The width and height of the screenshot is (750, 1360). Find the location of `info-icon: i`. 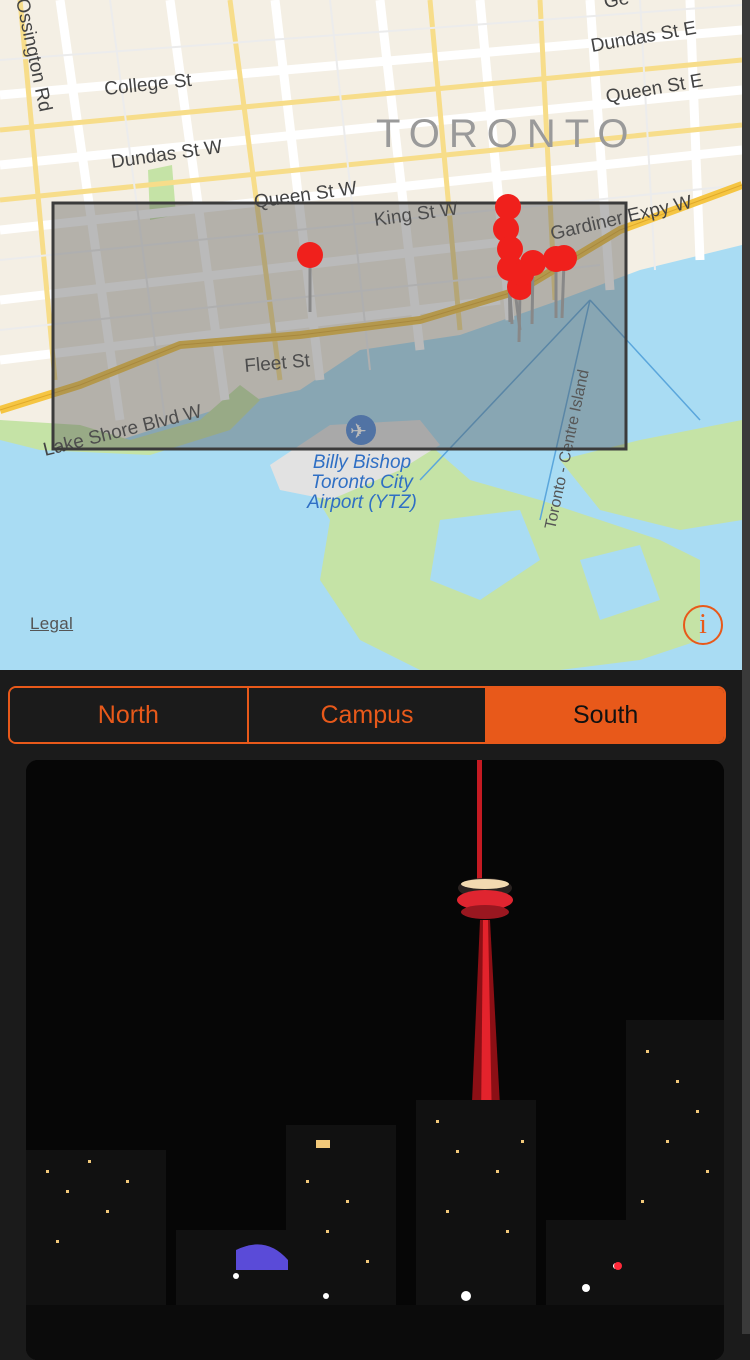

info-icon: i is located at coordinates (703, 625).